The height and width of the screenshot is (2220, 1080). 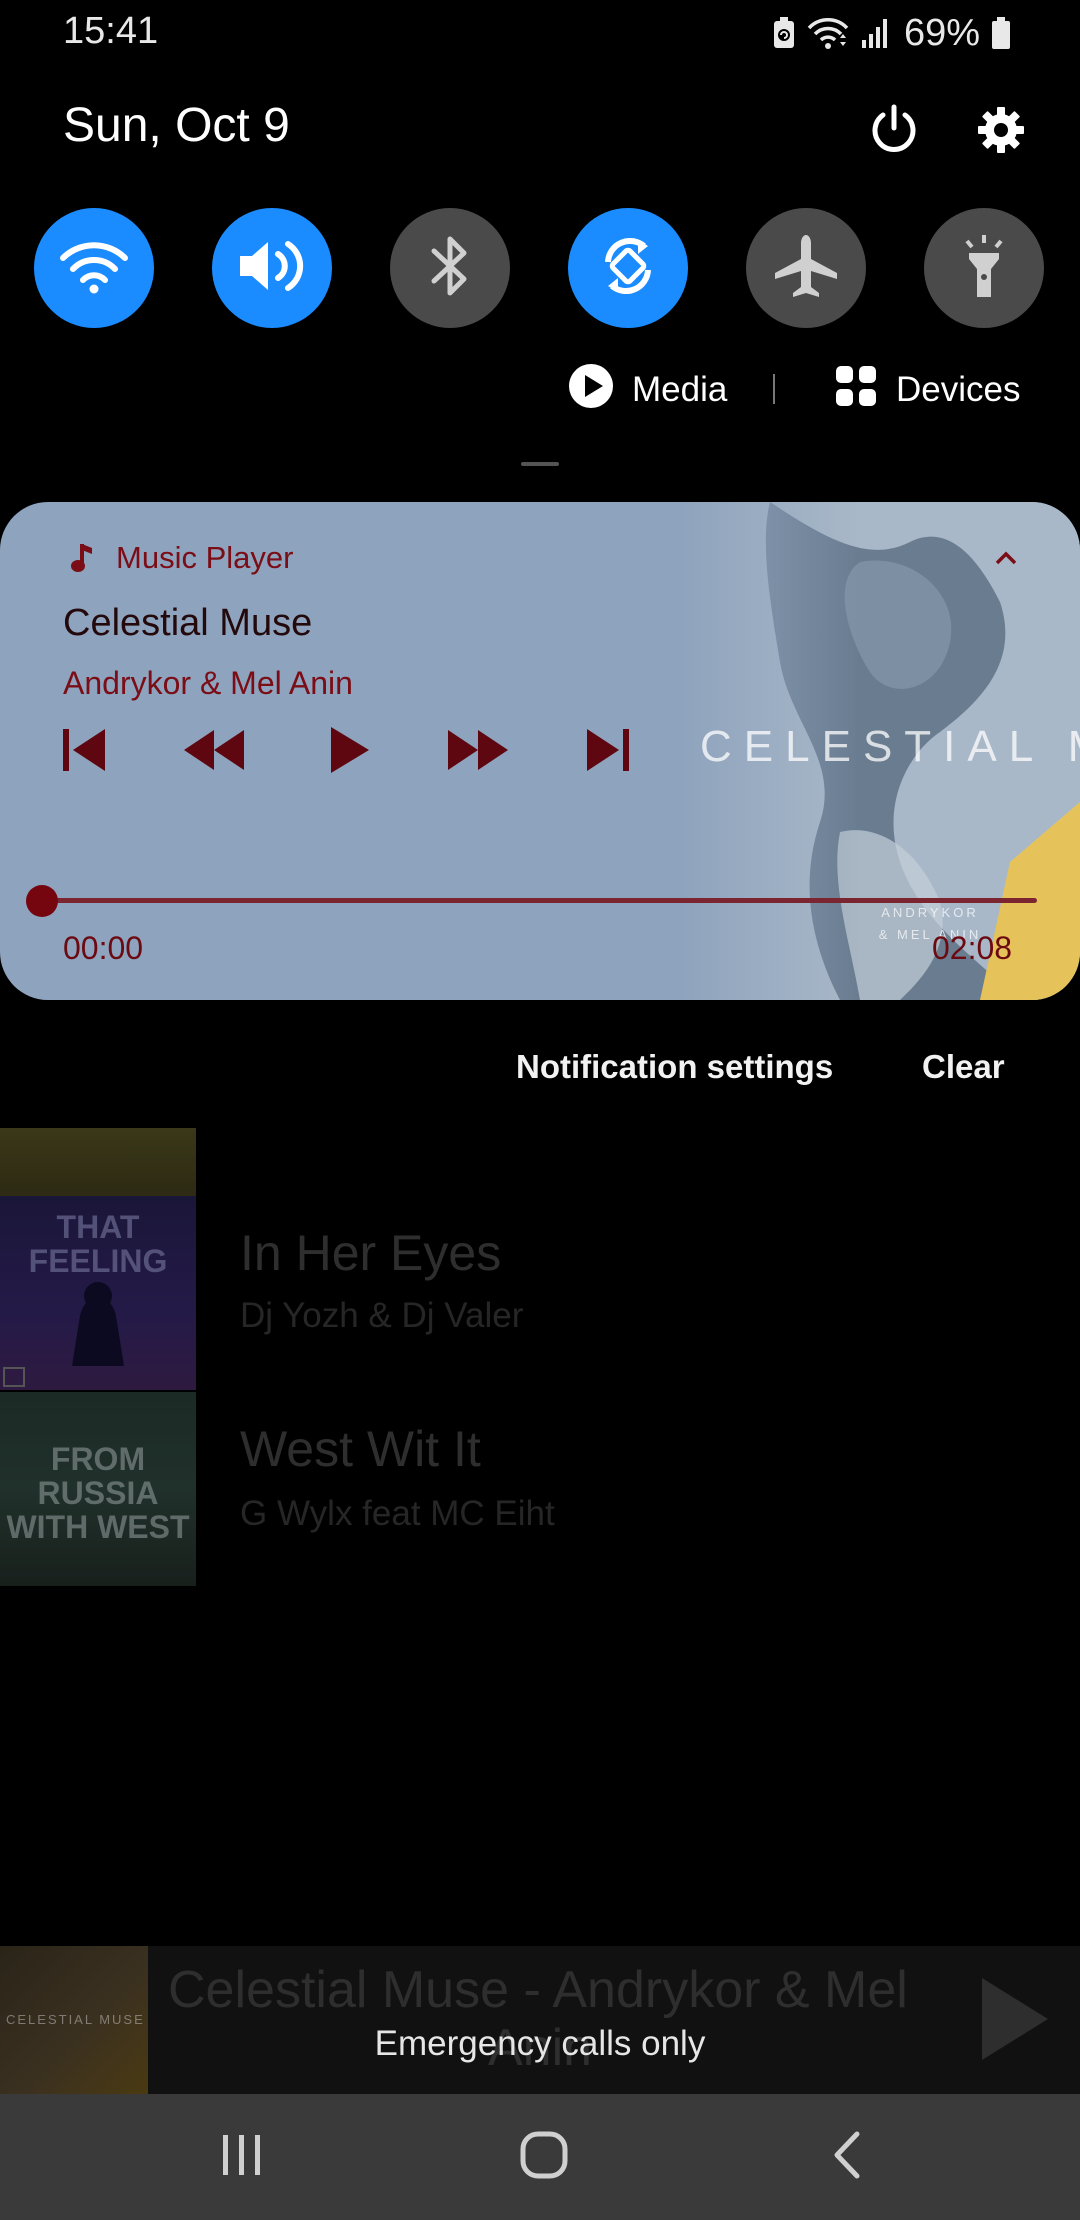 I want to click on play-button, so click(x=350, y=752).